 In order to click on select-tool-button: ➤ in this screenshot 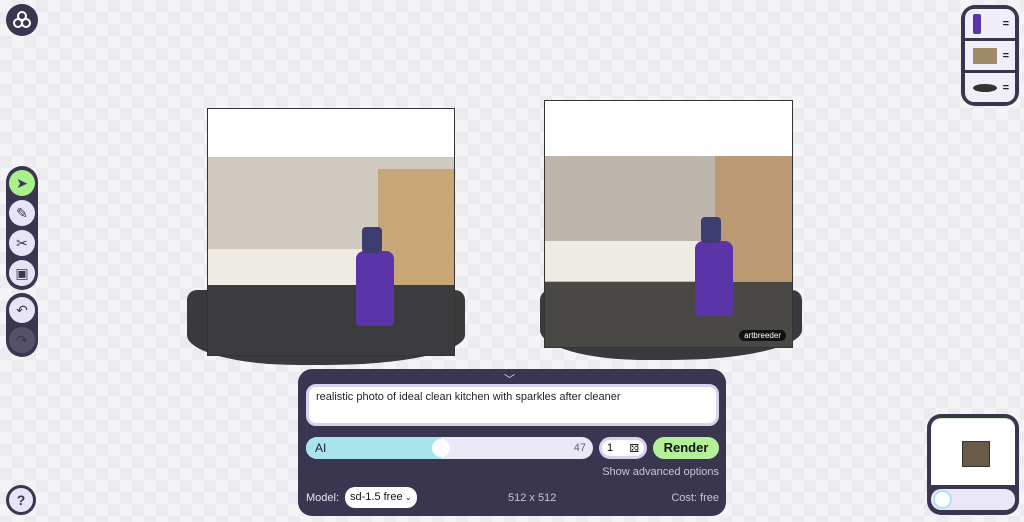, I will do `click(22, 183)`.